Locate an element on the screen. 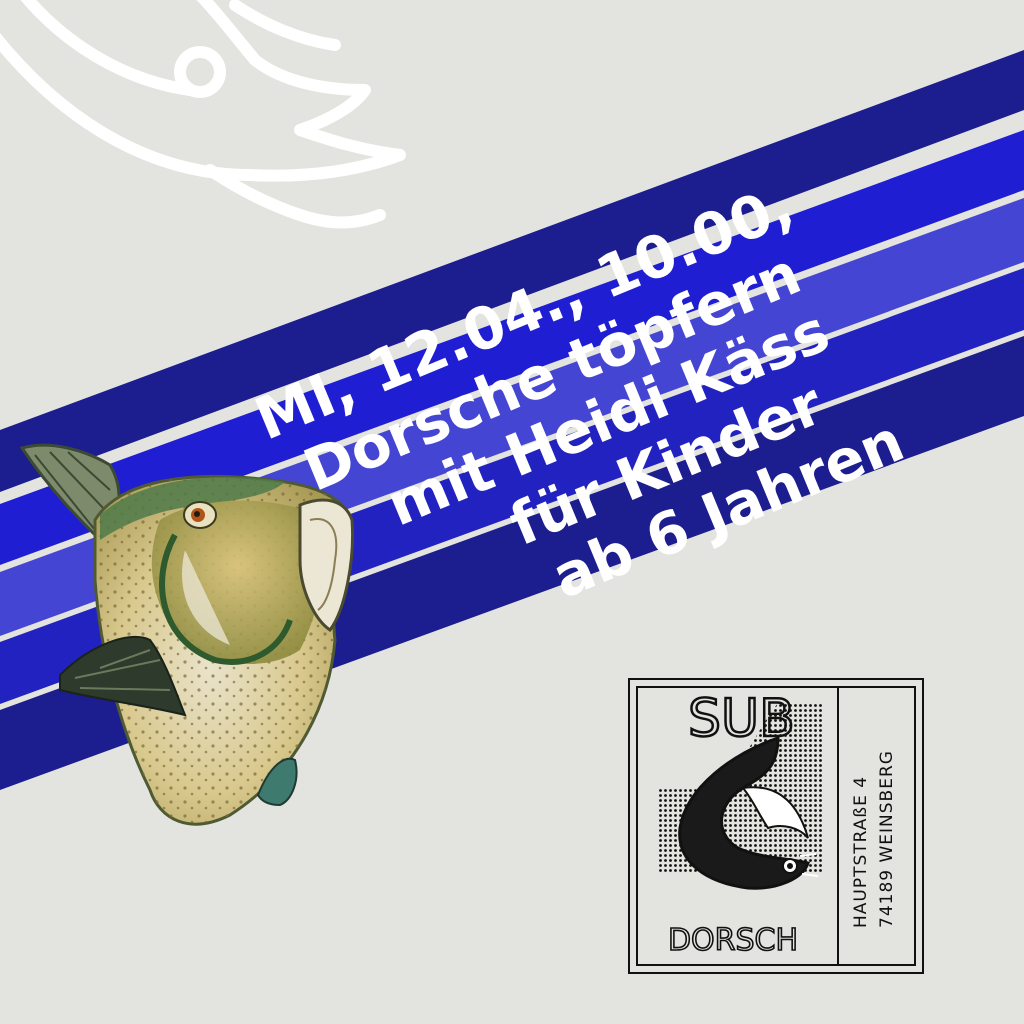  address-street: HAUPTSTRAßE 4 is located at coordinates (861, 852).